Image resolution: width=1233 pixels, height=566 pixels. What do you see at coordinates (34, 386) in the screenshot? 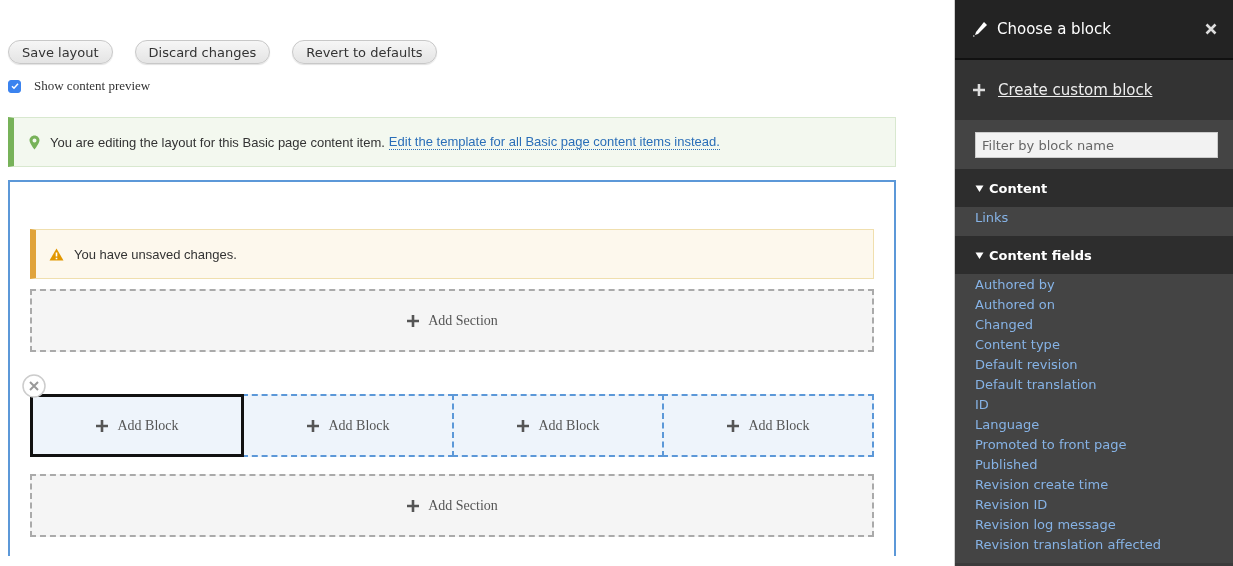
I see `remove-section-icon` at bounding box center [34, 386].